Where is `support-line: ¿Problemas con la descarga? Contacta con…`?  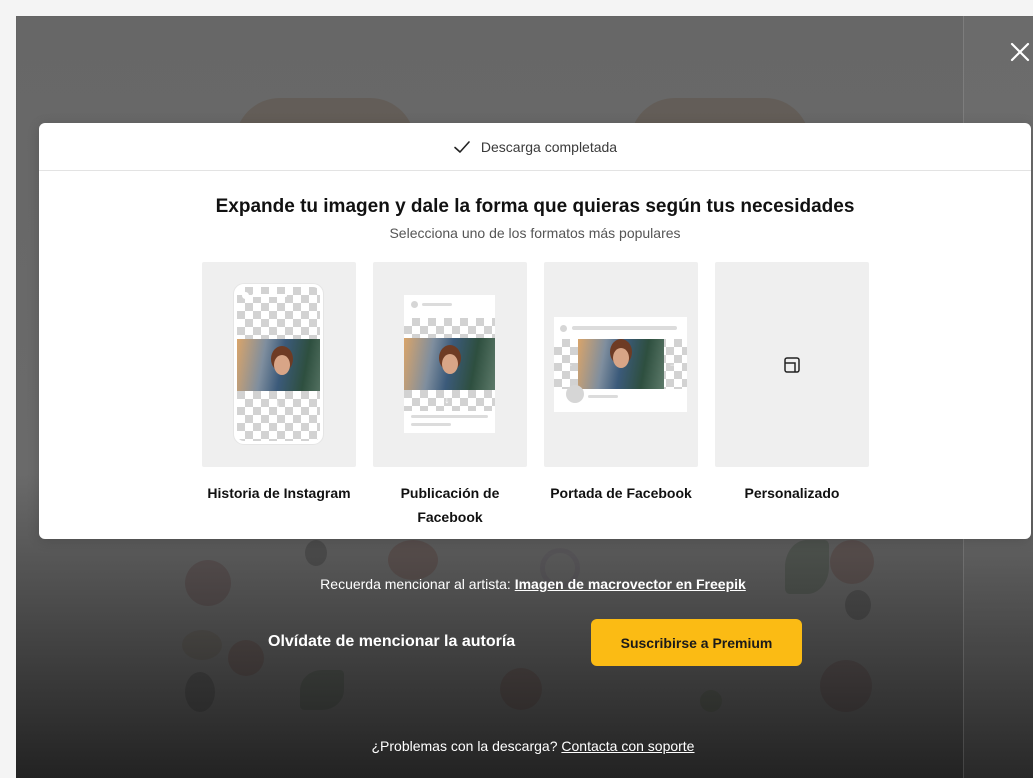
support-line: ¿Problemas con la descarga? Contacta con… is located at coordinates (516, 746).